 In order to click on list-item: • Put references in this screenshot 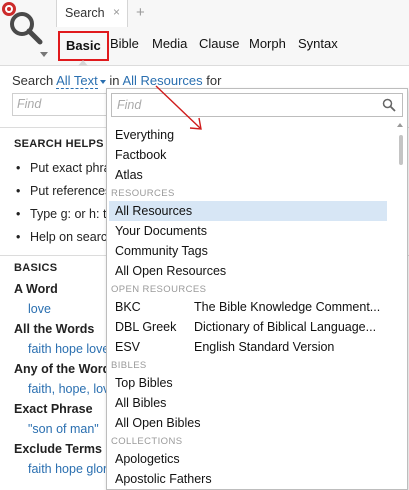, I will do `click(64, 191)`.